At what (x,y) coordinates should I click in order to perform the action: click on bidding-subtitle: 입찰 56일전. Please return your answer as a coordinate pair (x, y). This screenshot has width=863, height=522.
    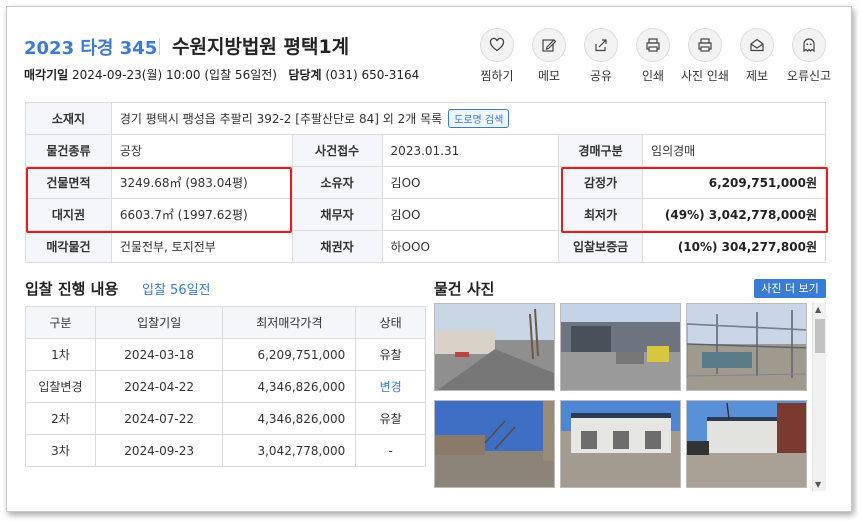
    Looking at the image, I should click on (176, 290).